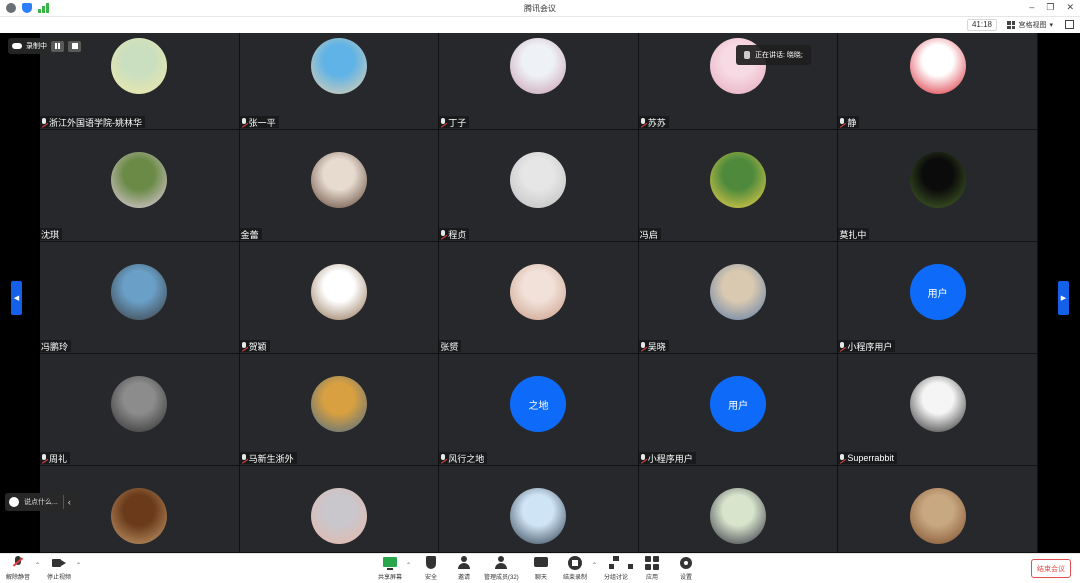 The width and height of the screenshot is (1080, 583). What do you see at coordinates (738, 186) in the screenshot?
I see `participant-tile: 冯启` at bounding box center [738, 186].